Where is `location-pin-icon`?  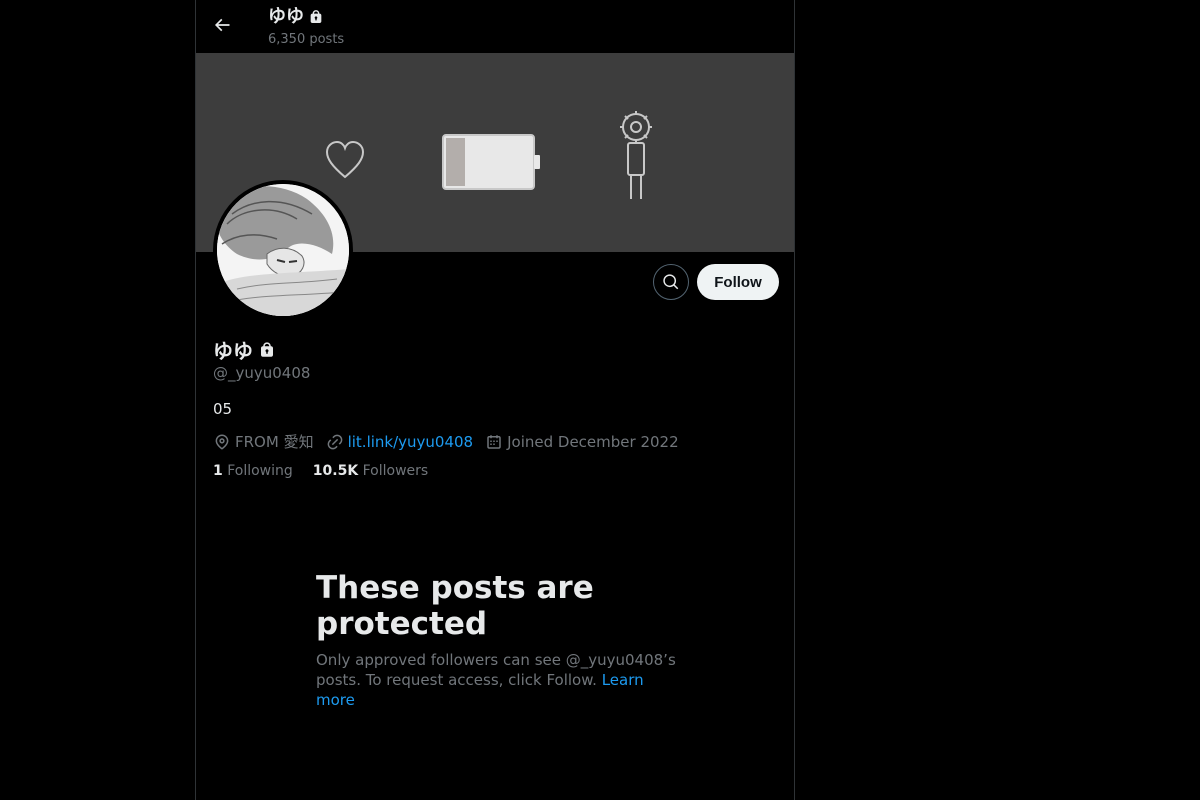 location-pin-icon is located at coordinates (222, 442).